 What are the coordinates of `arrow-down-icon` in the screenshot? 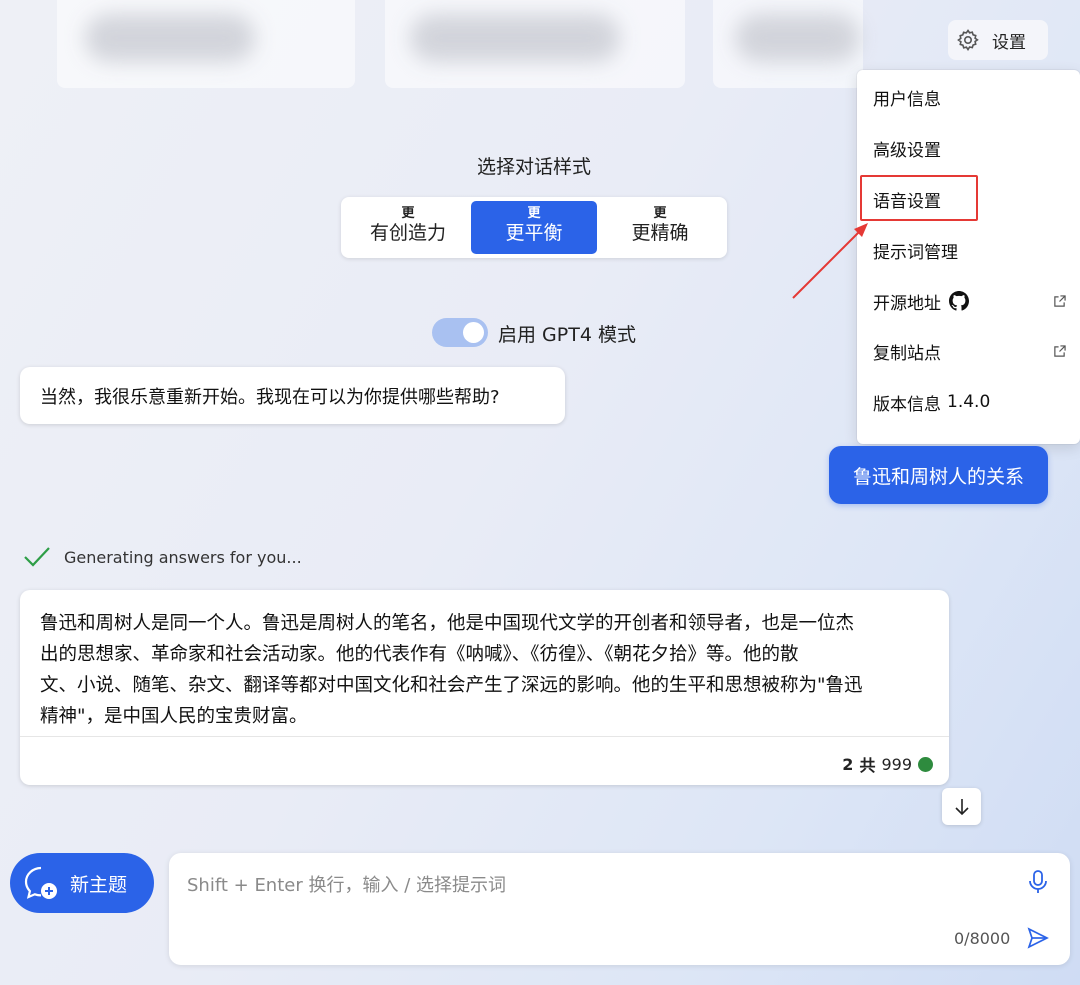 It's located at (962, 807).